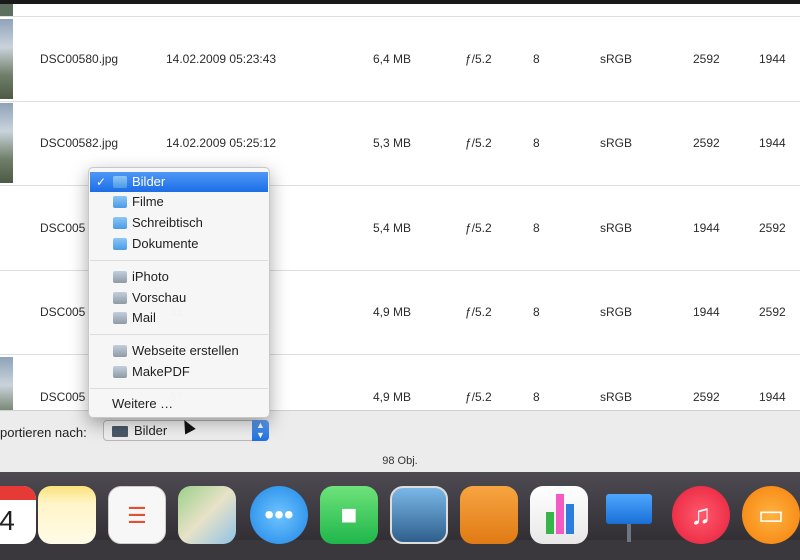 This screenshot has height=560, width=800. Describe the element at coordinates (221, 59) in the screenshot. I see `cell-date: 14.02.2009 05:23:43` at that location.